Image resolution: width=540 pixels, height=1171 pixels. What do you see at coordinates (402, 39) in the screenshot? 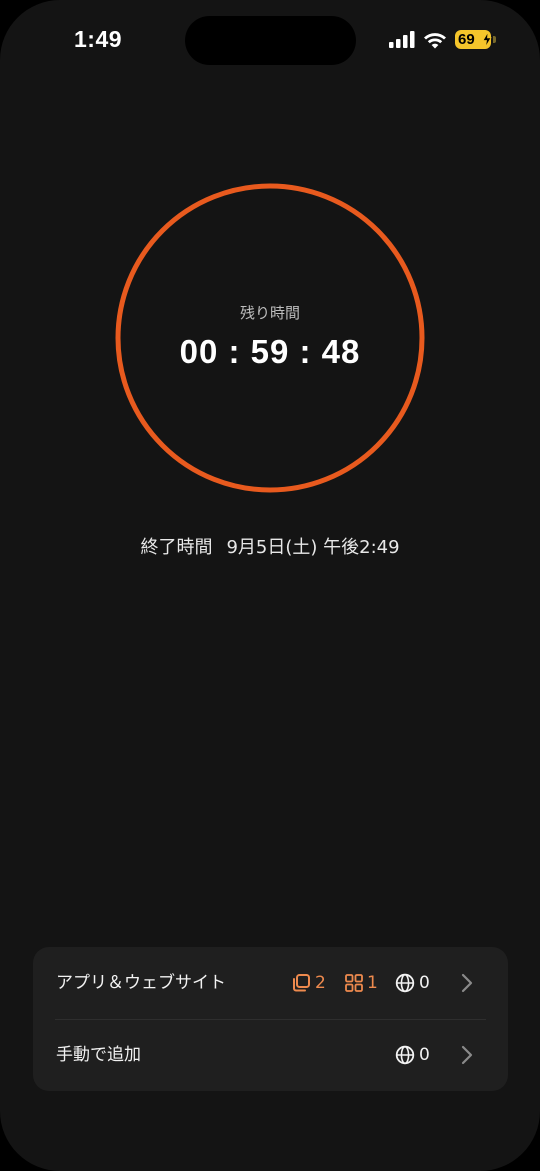
I see `cellular-signal-icon` at bounding box center [402, 39].